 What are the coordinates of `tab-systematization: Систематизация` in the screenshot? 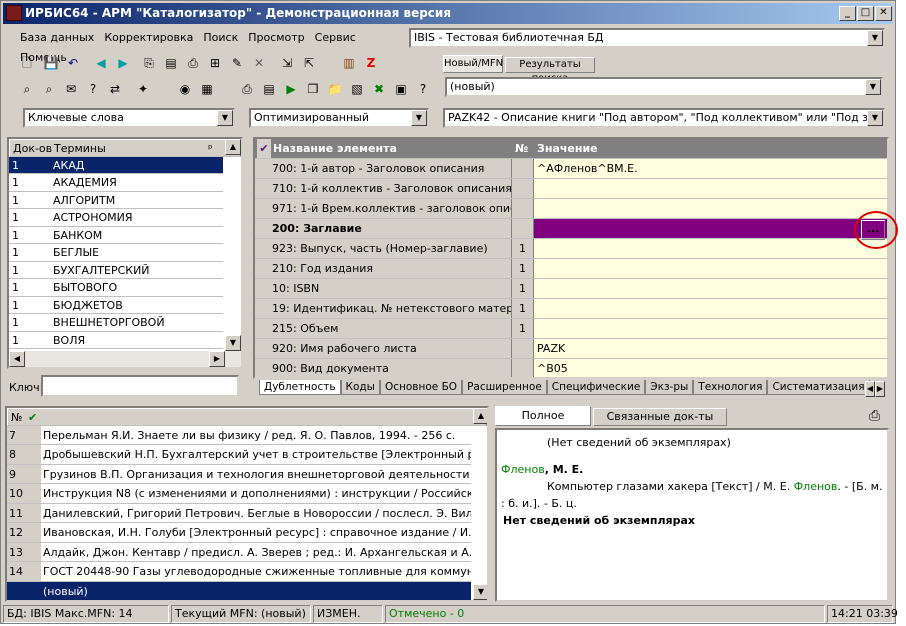 It's located at (818, 387).